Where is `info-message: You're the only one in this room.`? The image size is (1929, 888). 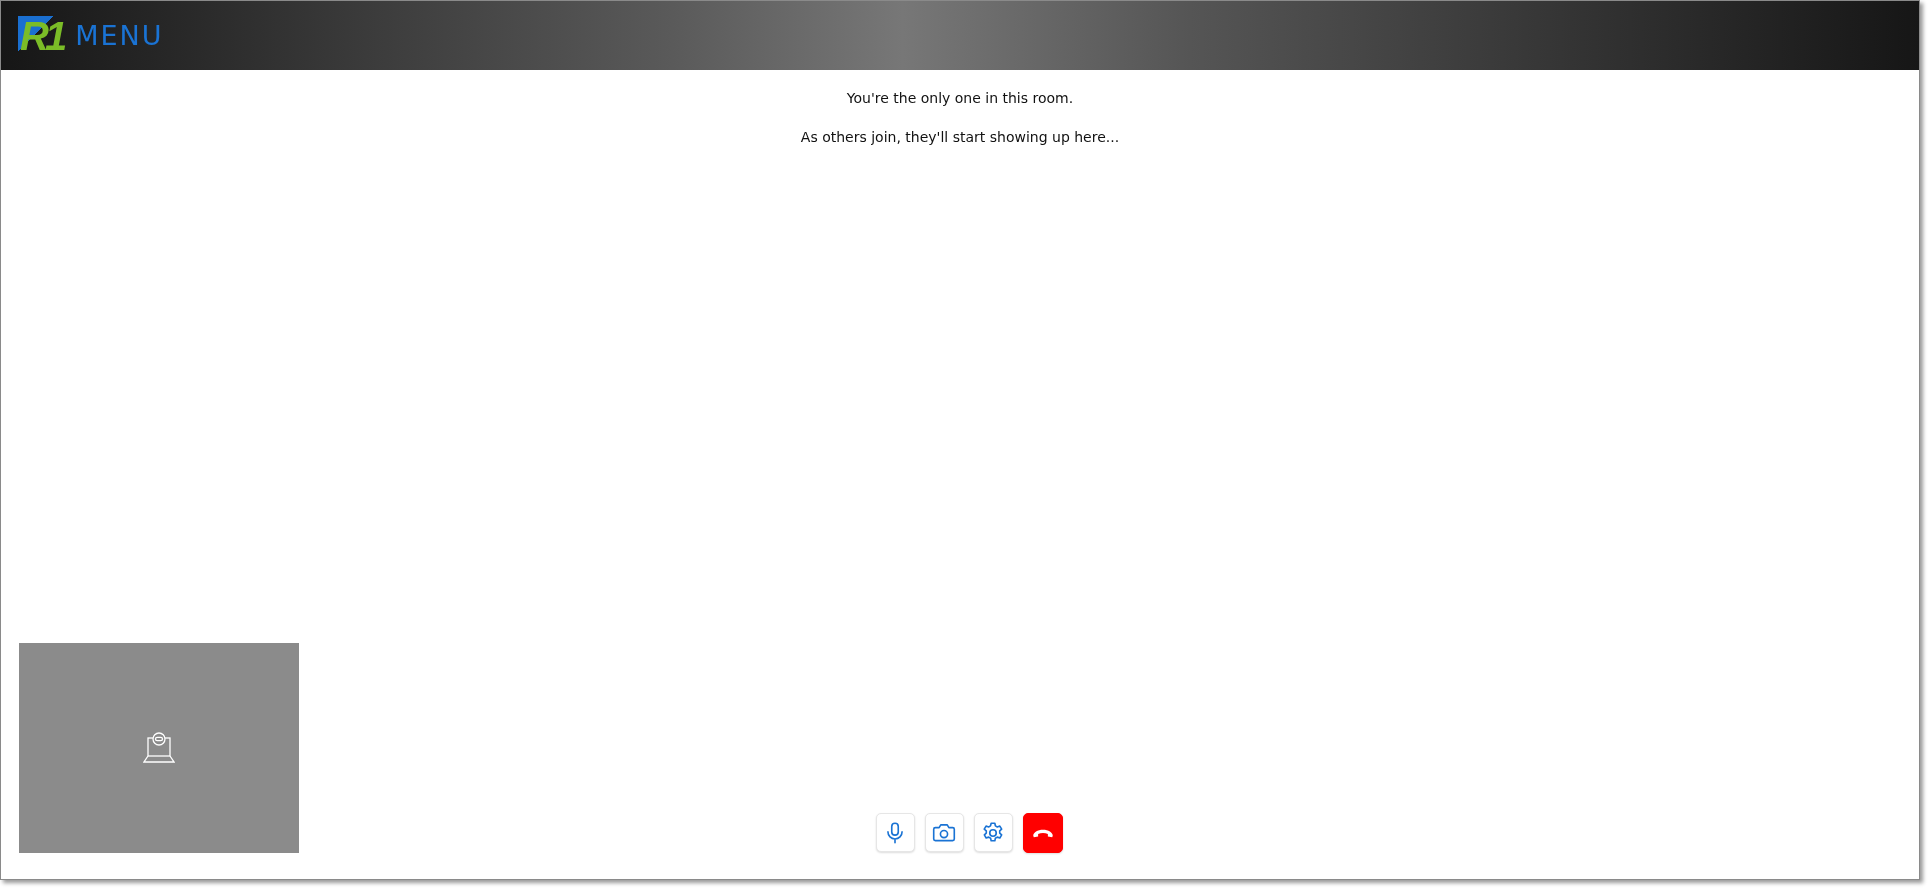 info-message: You're the only one in this room. is located at coordinates (960, 98).